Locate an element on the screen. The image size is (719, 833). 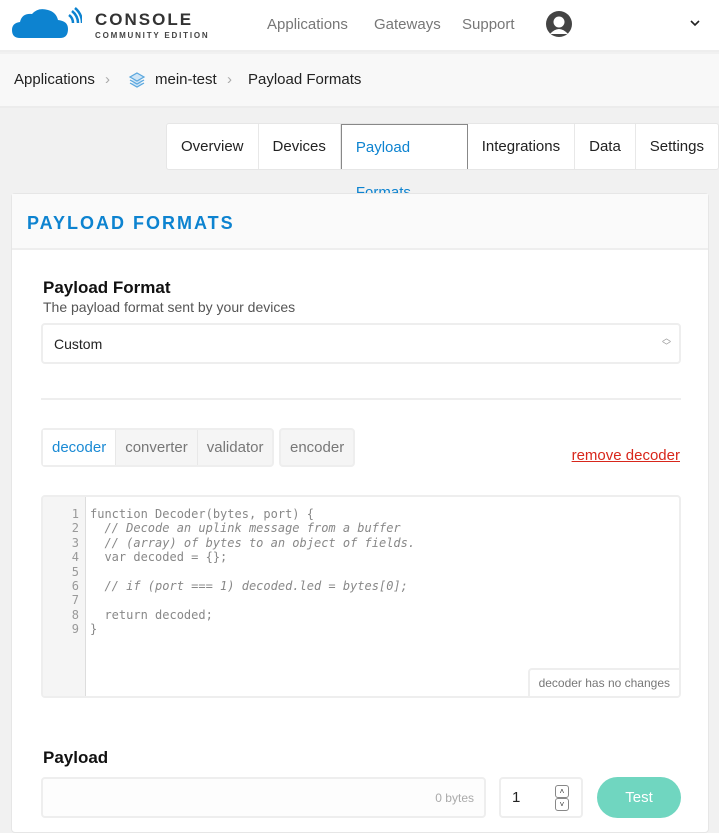
line-number: 8 is located at coordinates (75, 614).